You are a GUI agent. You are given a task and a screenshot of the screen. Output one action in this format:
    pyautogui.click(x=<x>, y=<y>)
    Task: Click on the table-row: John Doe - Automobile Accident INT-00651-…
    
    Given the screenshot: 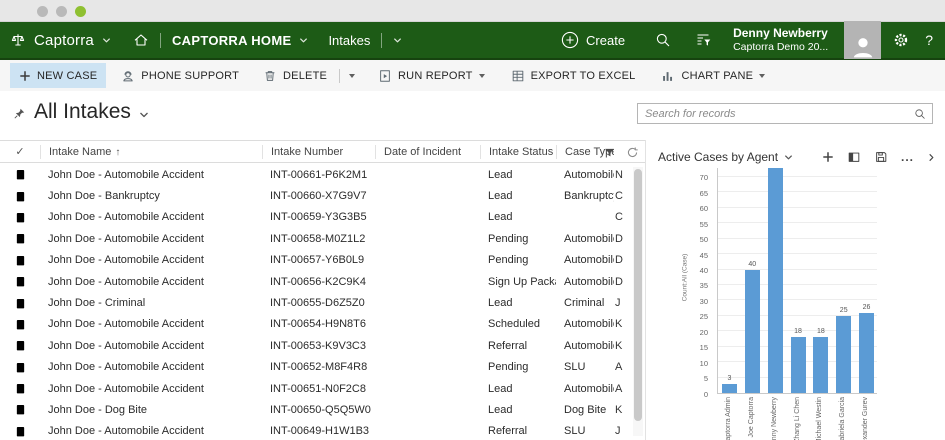 What is the action you would take?
    pyautogui.click(x=316, y=388)
    